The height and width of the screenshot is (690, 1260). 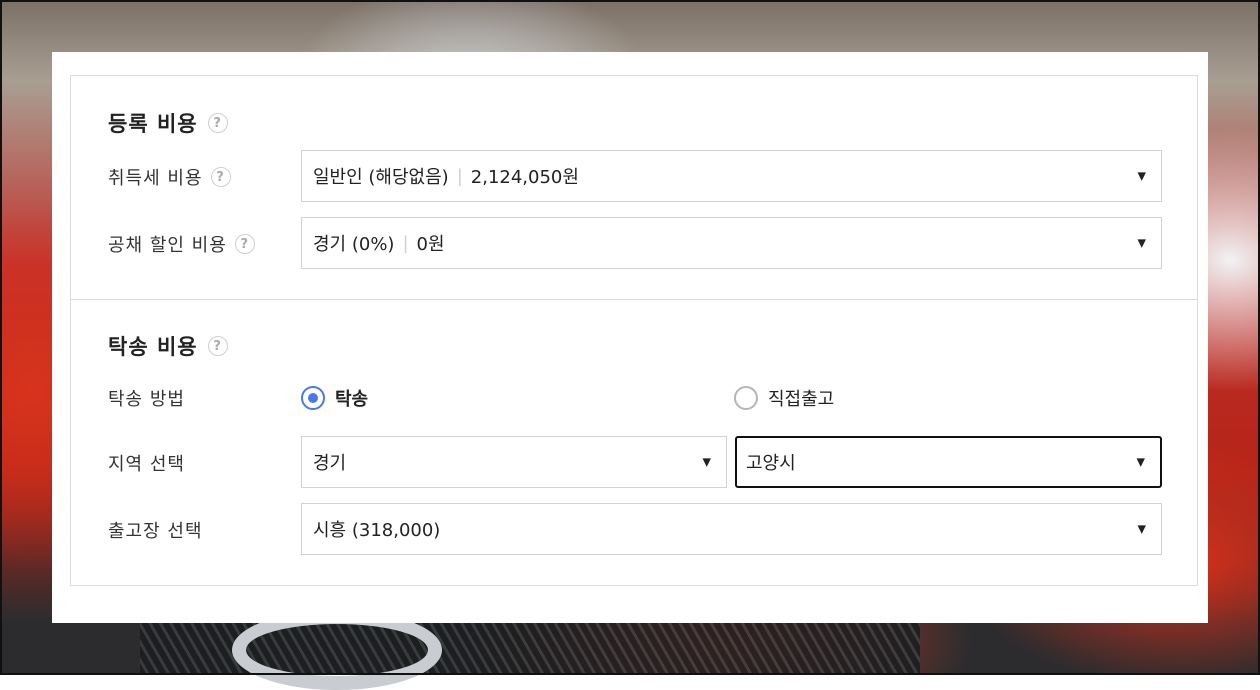 I want to click on delivery-section-title: 탁송 비용 ?, so click(x=168, y=346).